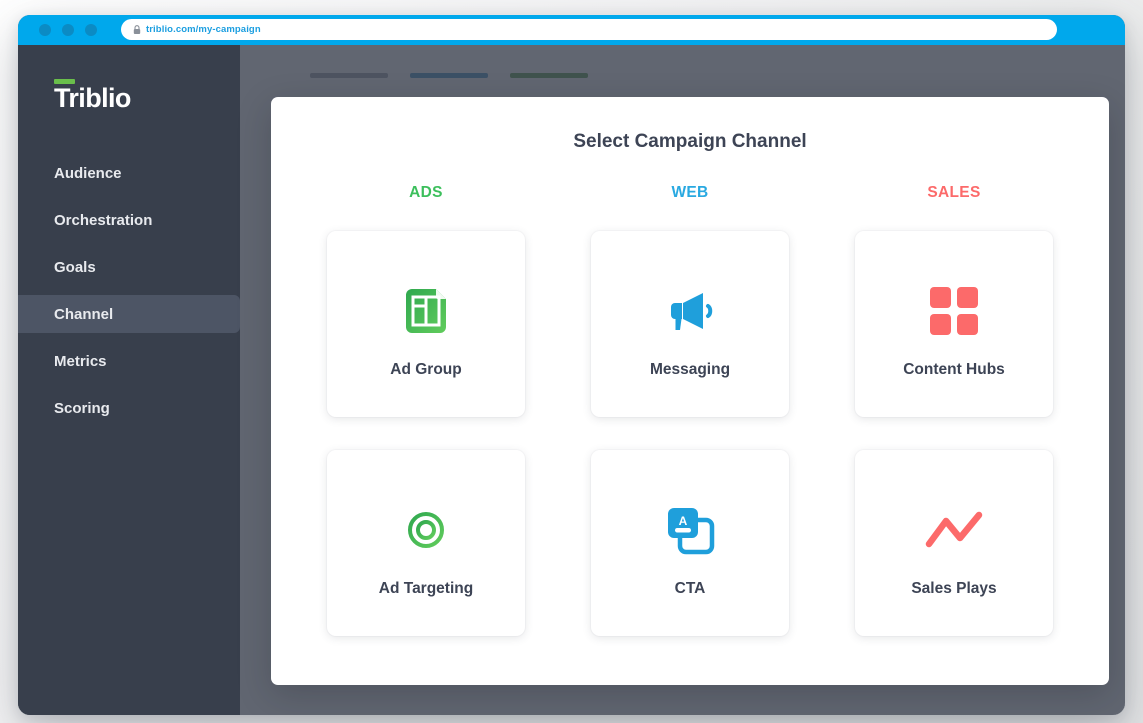  I want to click on lock-icon, so click(137, 29).